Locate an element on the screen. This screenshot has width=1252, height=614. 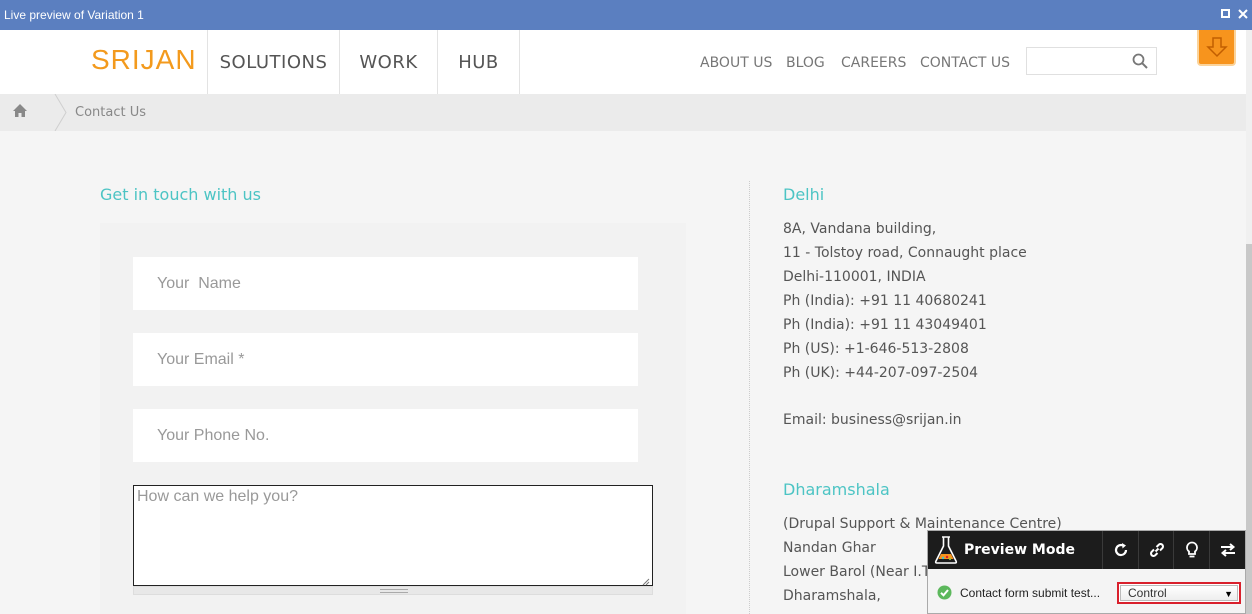
office-city-dharamshala: Dharamshala is located at coordinates (836, 489).